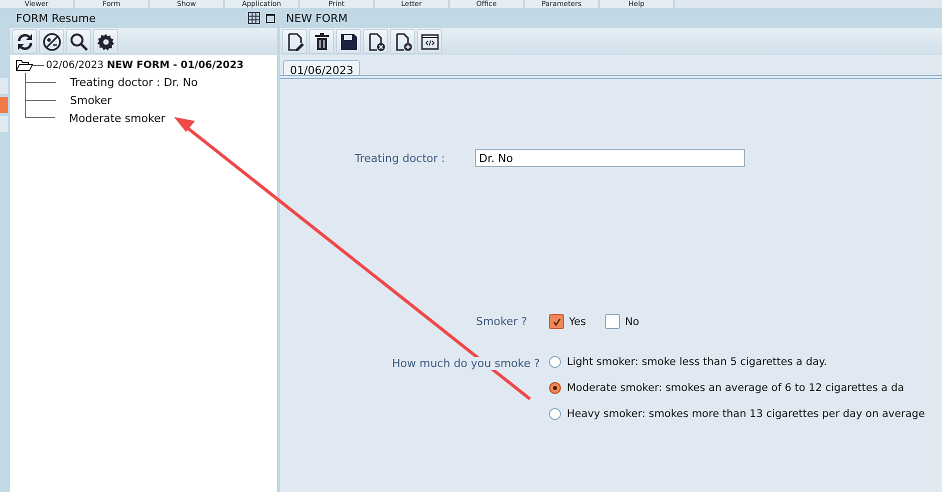 This screenshot has width=942, height=492. I want to click on checkmark-icon, so click(557, 321).